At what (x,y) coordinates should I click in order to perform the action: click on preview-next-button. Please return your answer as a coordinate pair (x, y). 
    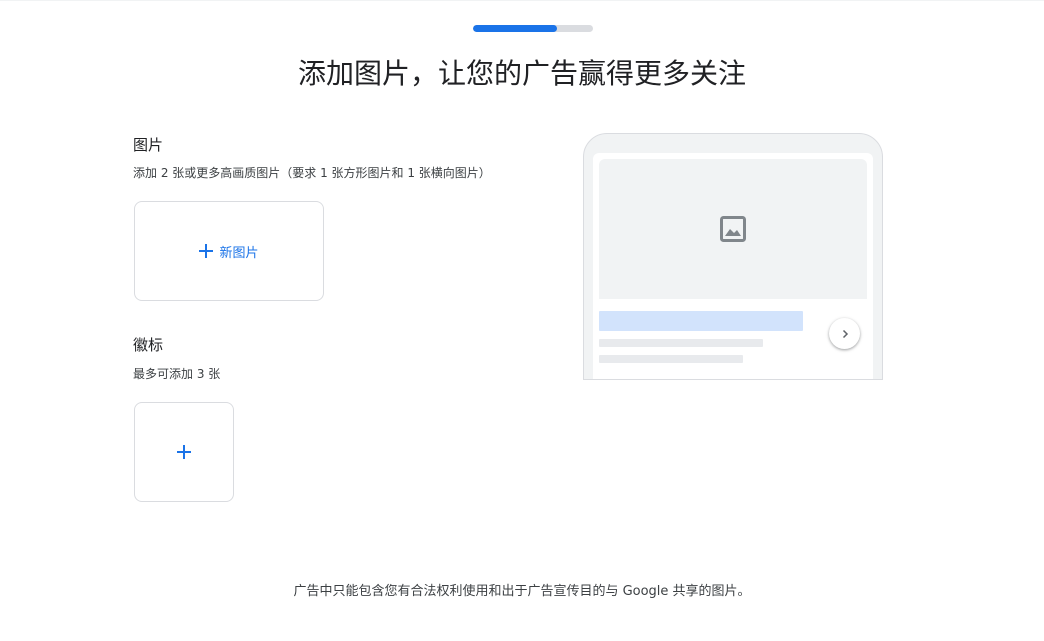
    Looking at the image, I should click on (844, 333).